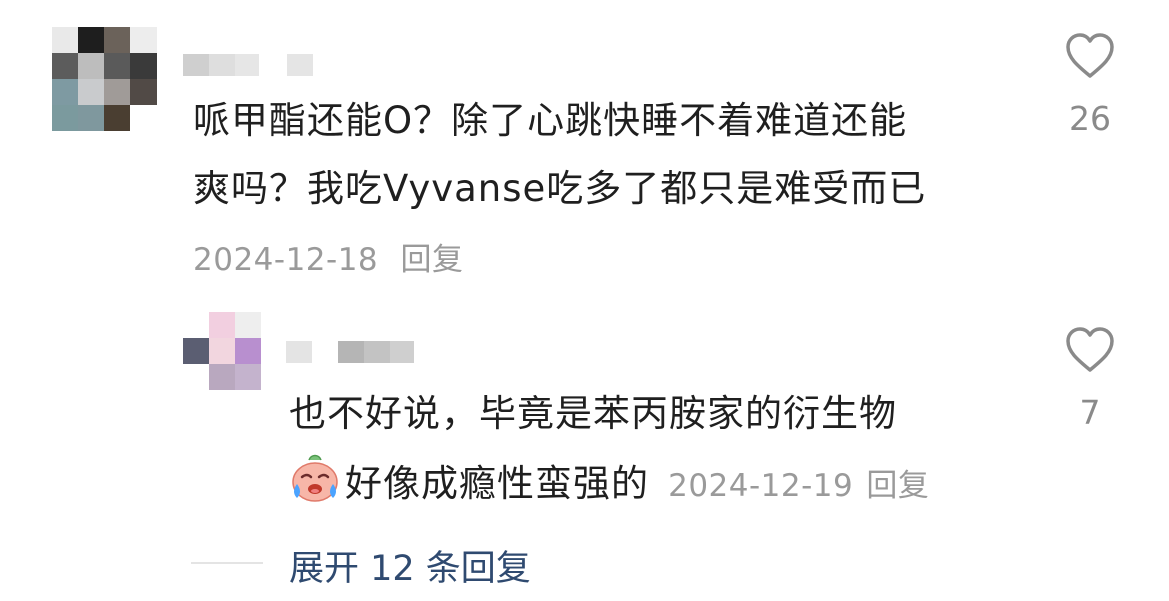  Describe the element at coordinates (593, 413) in the screenshot. I see `reply-text-line1: 也不好说，毕竟是苯丙胺家的衍生物` at that location.